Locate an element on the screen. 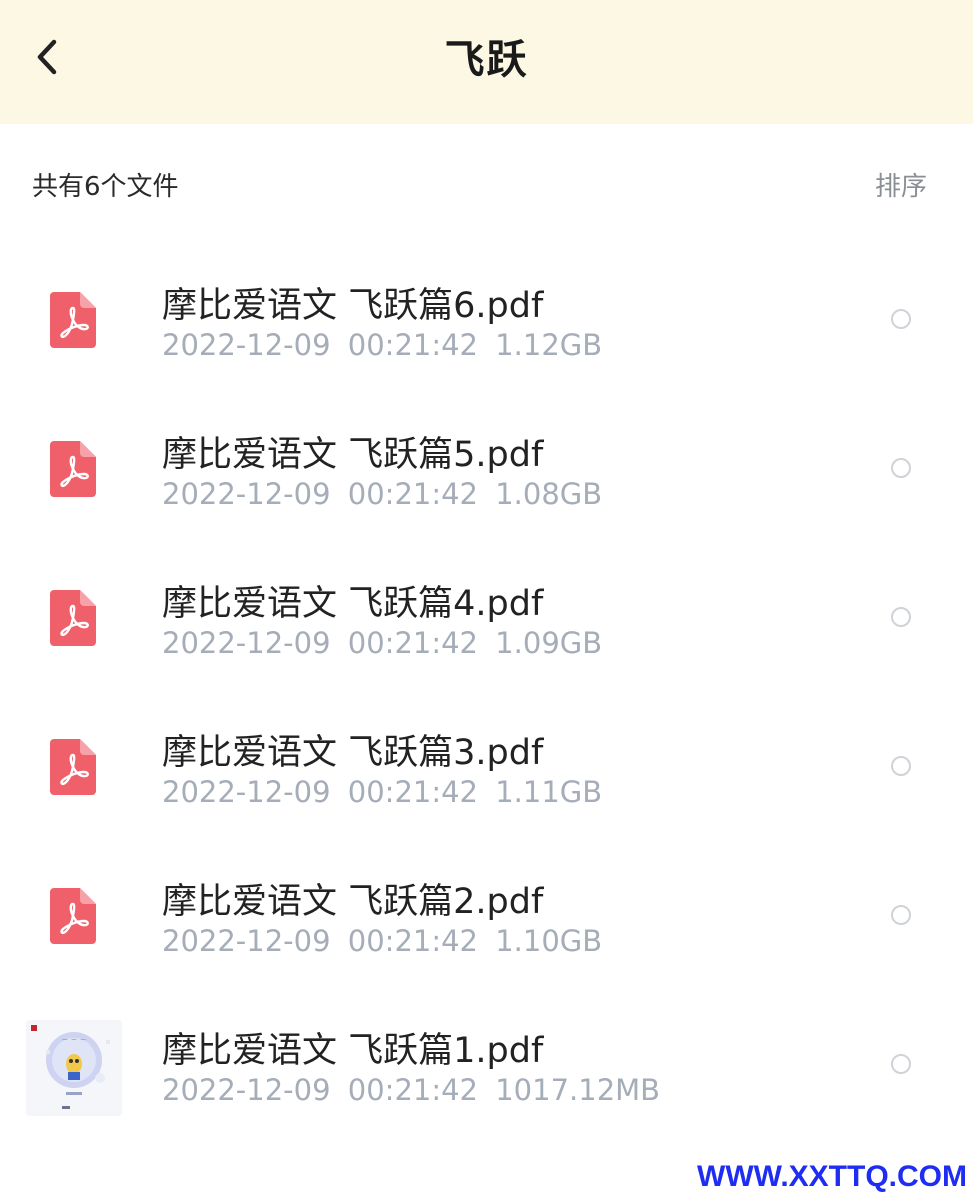 This screenshot has height=1200, width=973. cover-image: ~ ~ ~ is located at coordinates (74, 1068).